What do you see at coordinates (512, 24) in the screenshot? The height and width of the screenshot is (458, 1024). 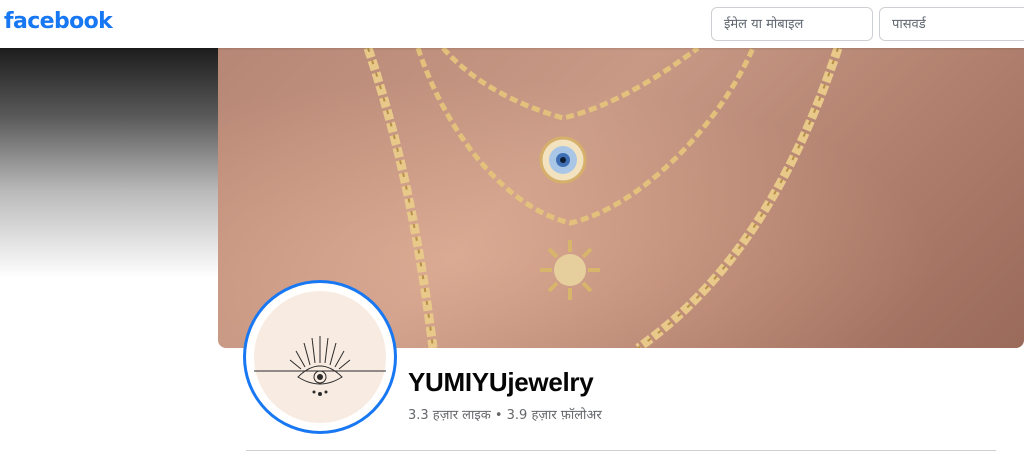 I see `top-bar: facebook` at bounding box center [512, 24].